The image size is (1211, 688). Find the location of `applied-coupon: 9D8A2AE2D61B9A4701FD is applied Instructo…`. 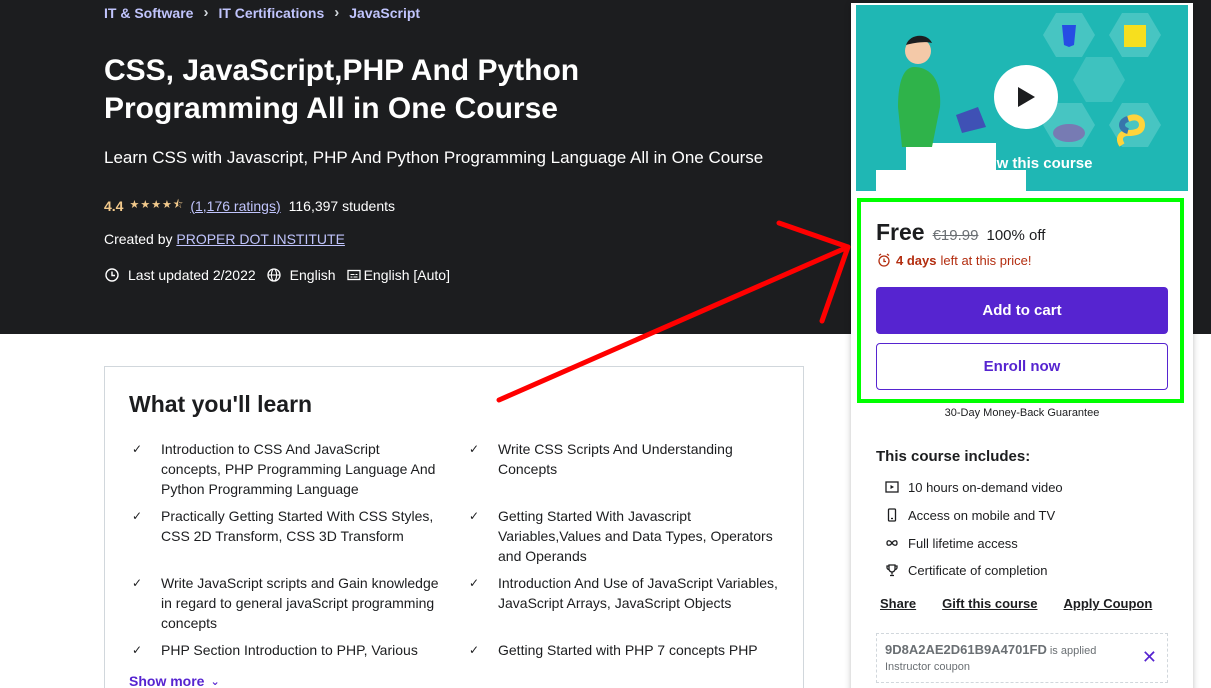

applied-coupon: 9D8A2AE2D61B9A4701FD is applied Instructo… is located at coordinates (1022, 658).